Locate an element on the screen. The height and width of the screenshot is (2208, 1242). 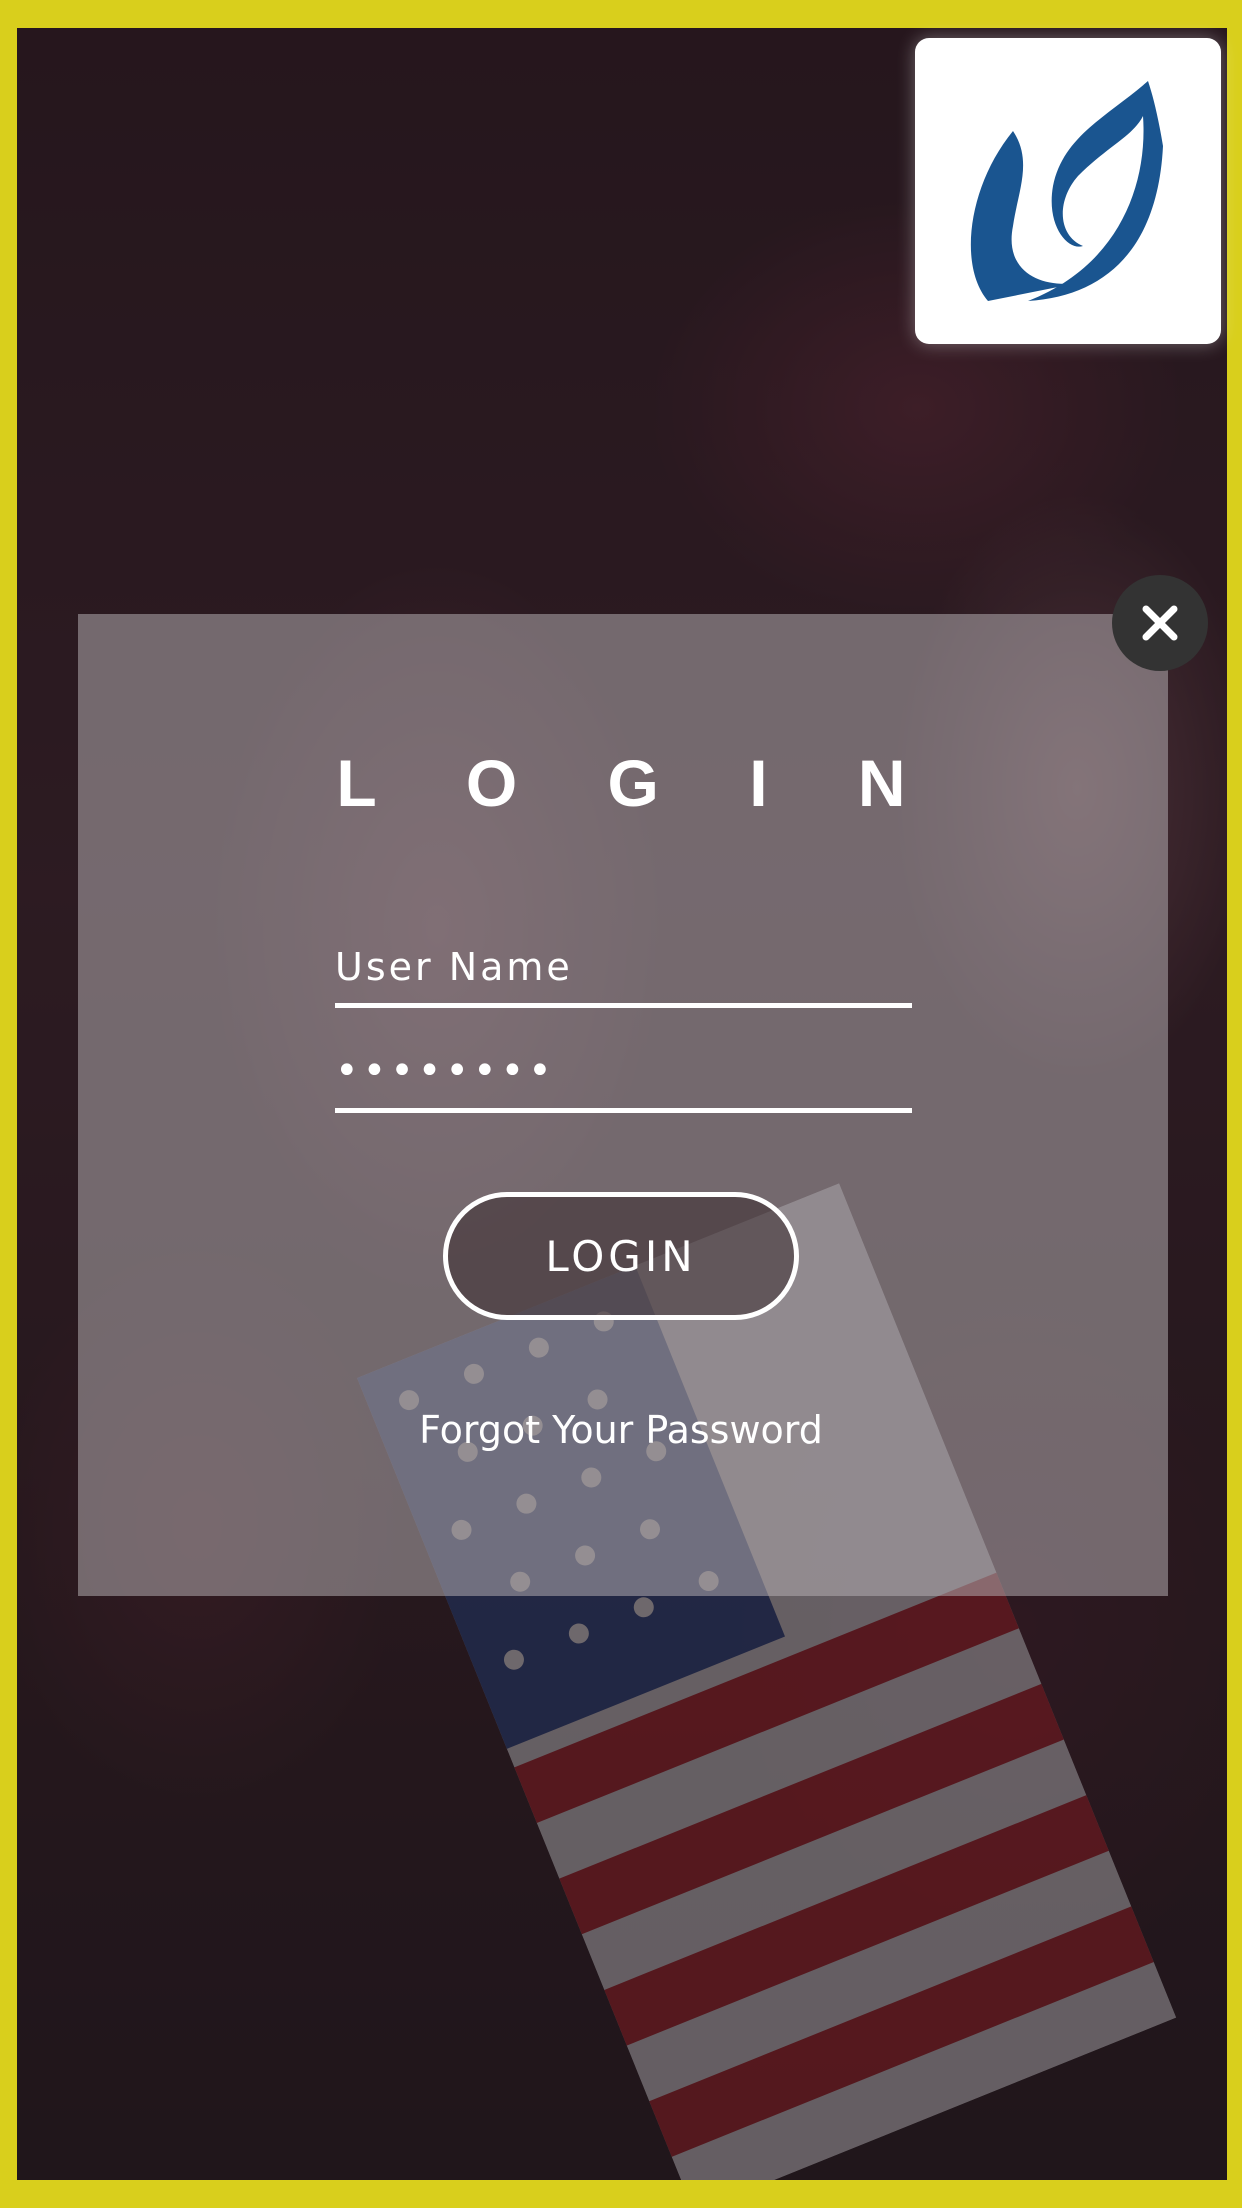
leaf-logo-icon is located at coordinates (1066, 191).